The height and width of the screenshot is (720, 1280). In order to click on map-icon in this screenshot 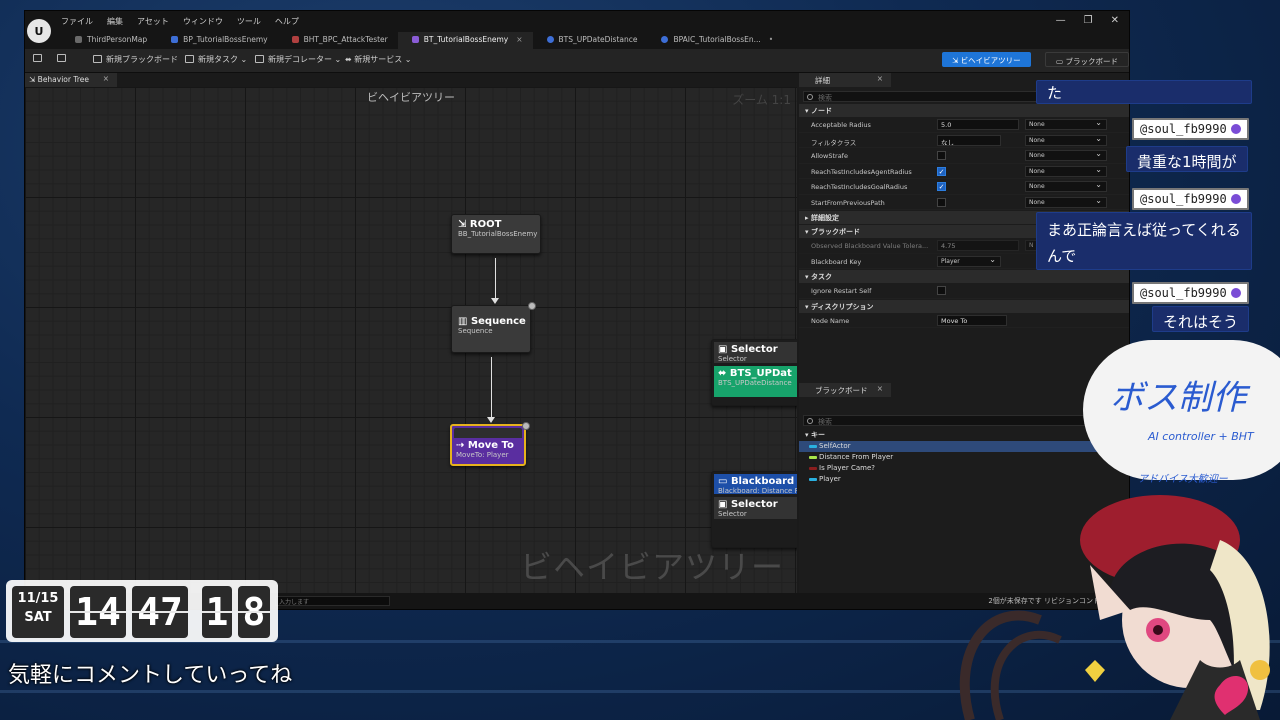, I will do `click(78, 39)`.